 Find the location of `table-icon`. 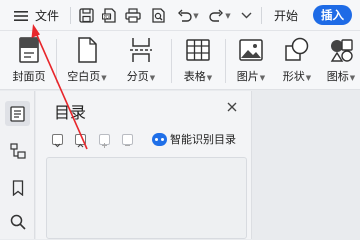

table-icon is located at coordinates (198, 50).